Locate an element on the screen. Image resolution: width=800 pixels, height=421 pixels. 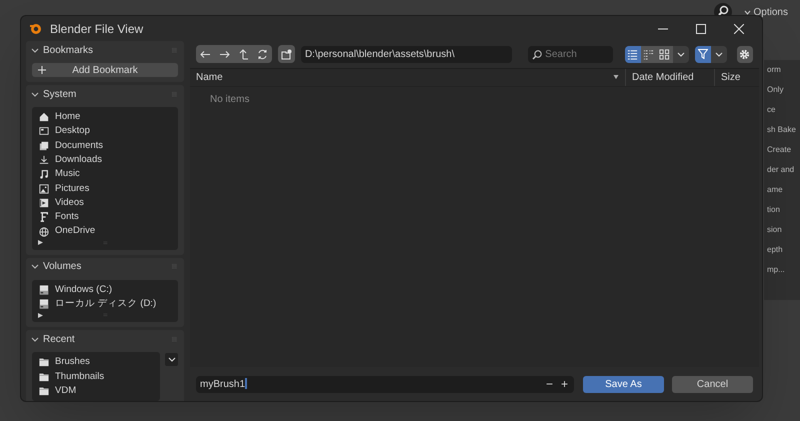
panel-label: ame is located at coordinates (775, 189).